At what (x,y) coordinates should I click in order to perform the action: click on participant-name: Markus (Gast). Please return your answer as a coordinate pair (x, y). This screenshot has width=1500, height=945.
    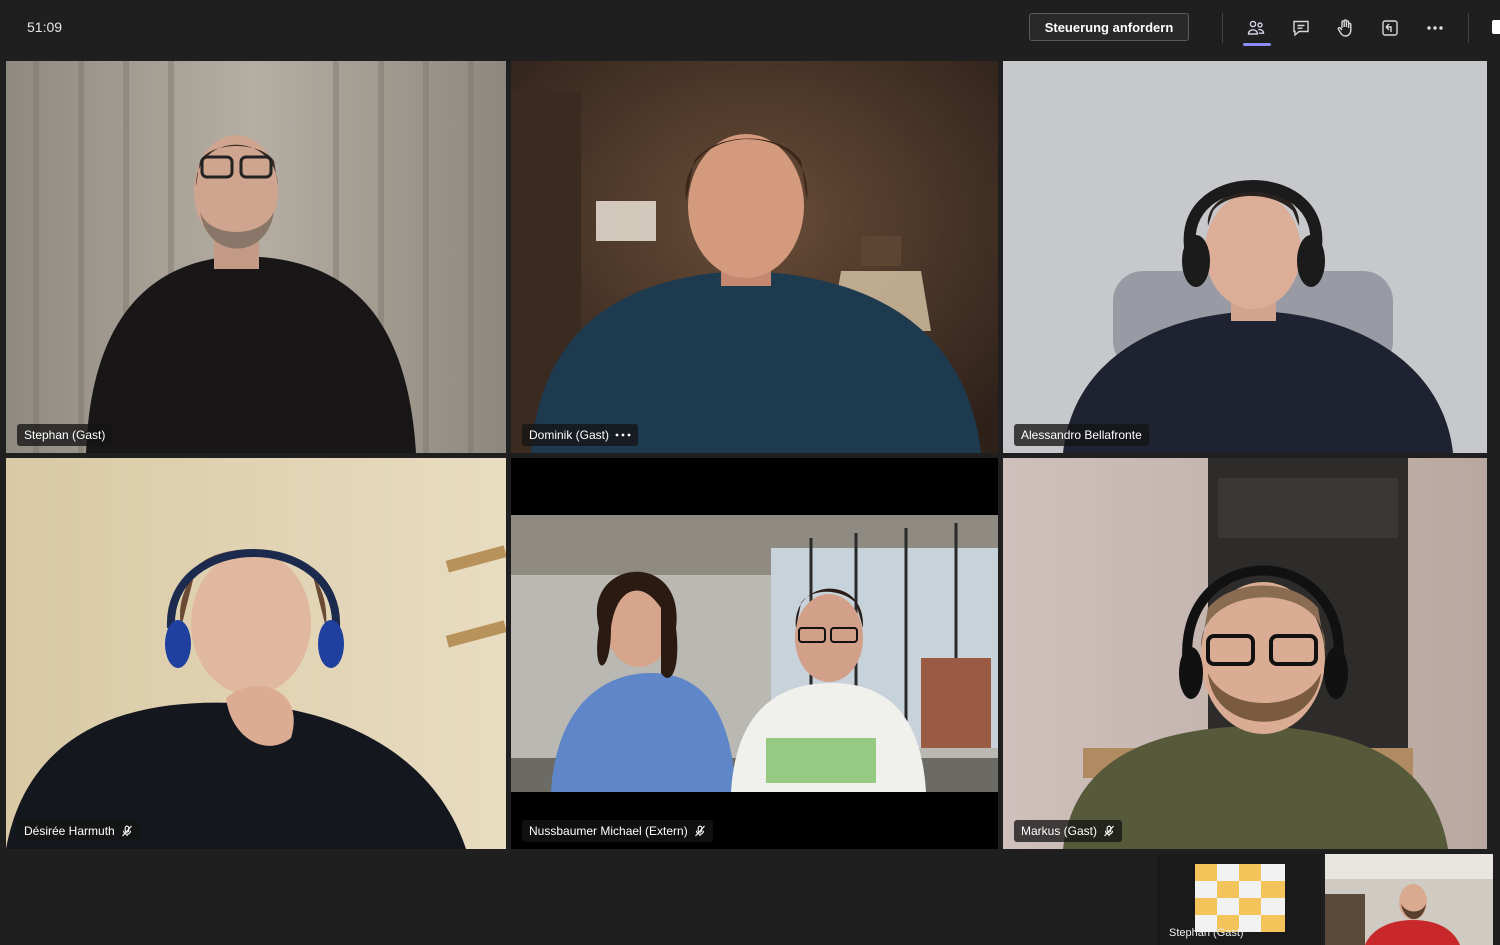
    Looking at the image, I should click on (1059, 831).